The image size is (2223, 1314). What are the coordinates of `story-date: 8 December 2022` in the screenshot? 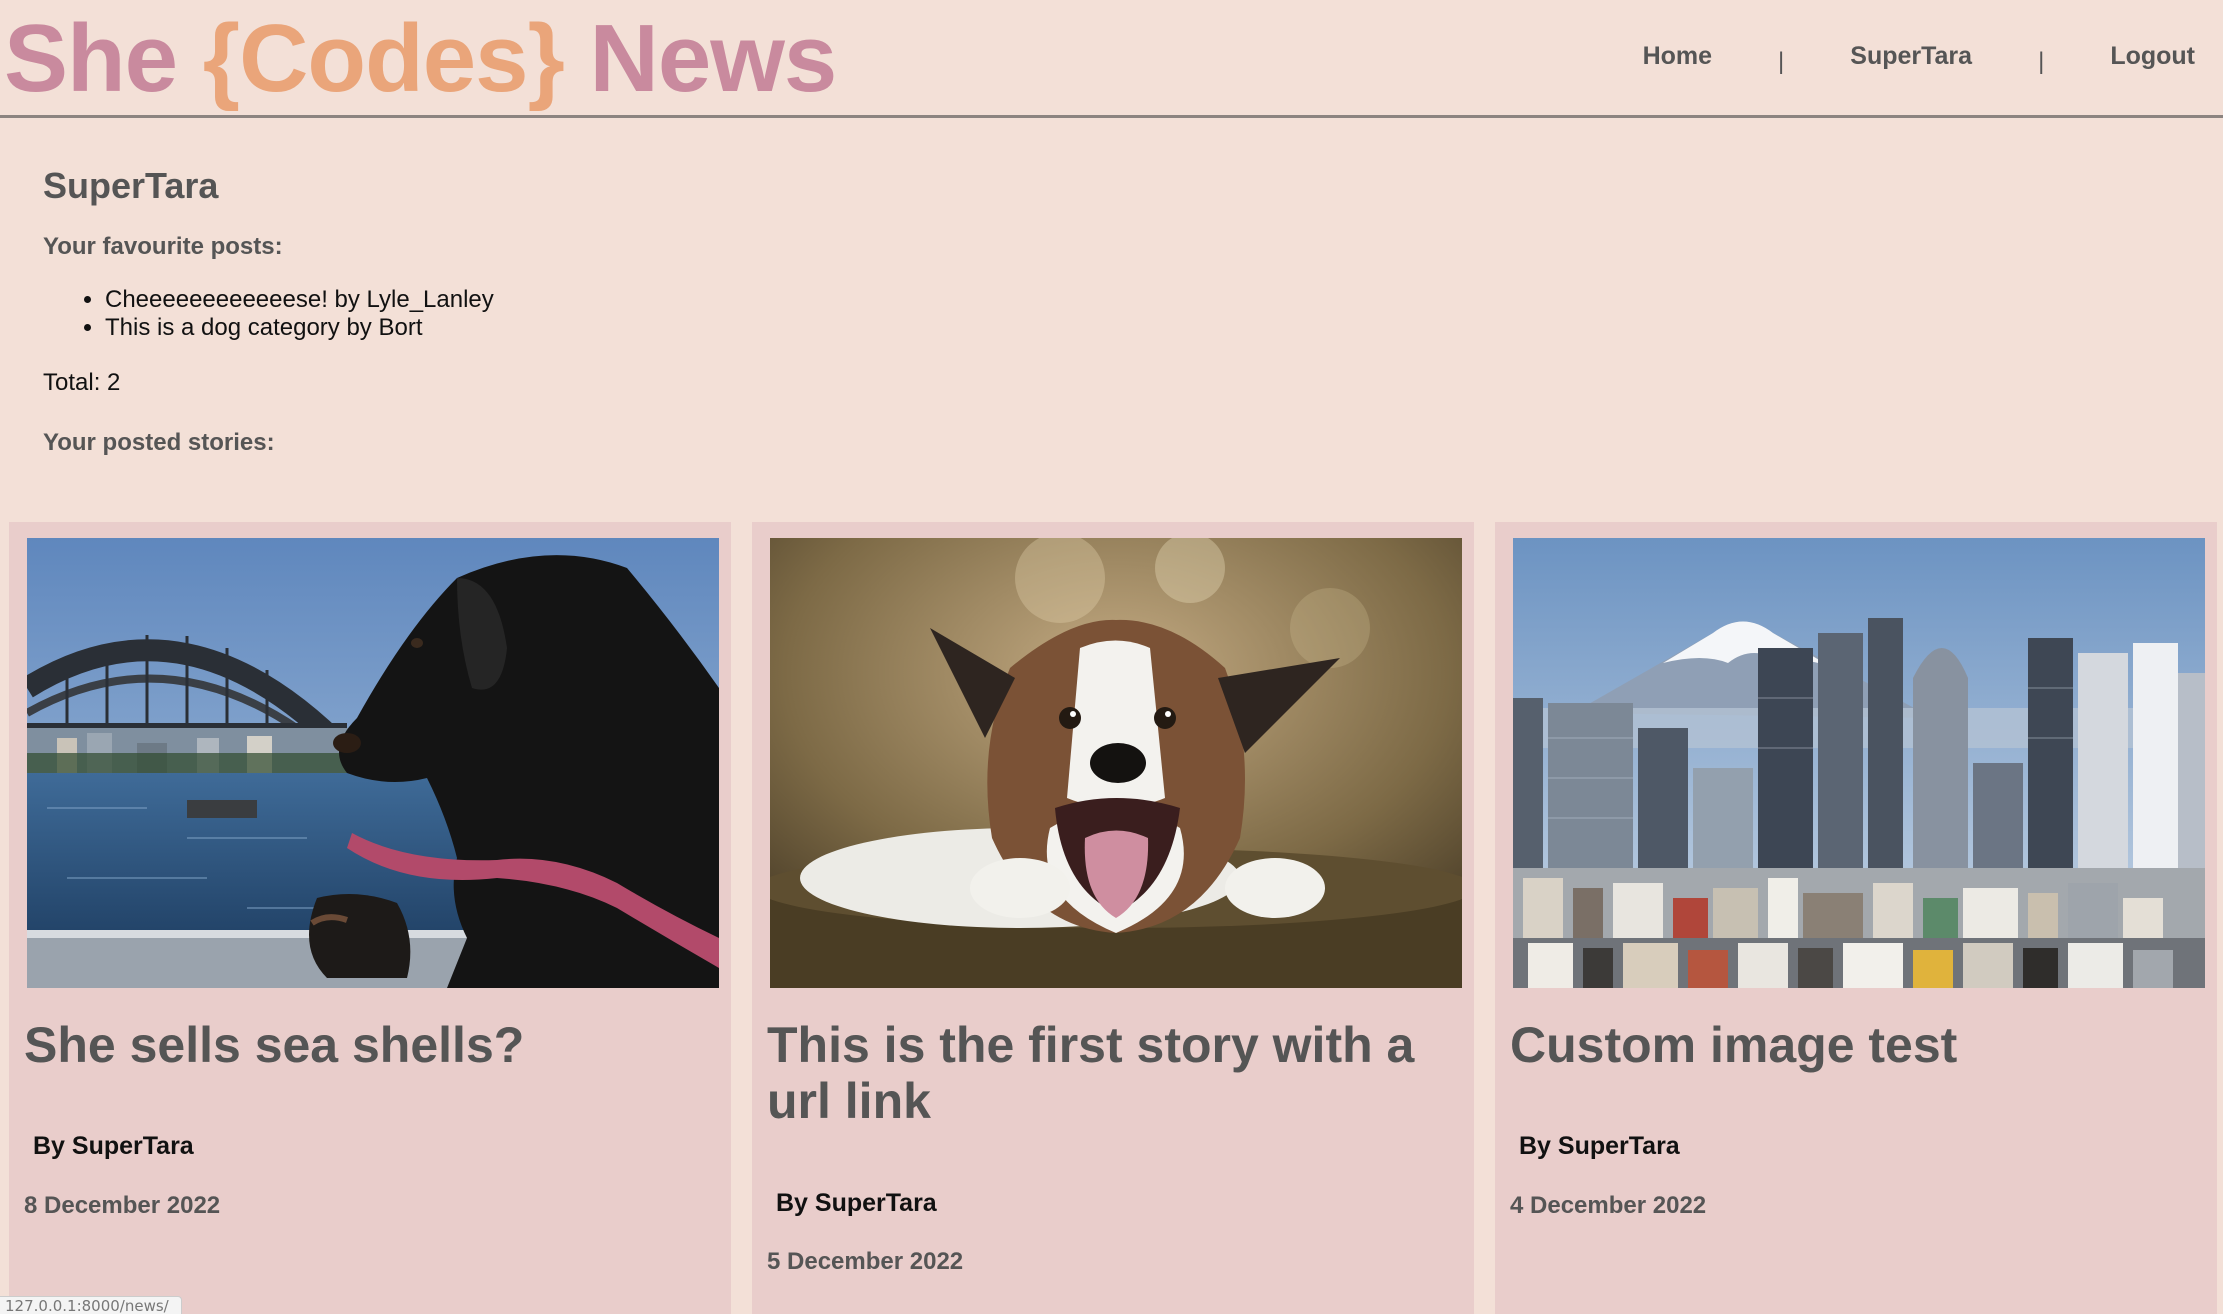 It's located at (122, 1205).